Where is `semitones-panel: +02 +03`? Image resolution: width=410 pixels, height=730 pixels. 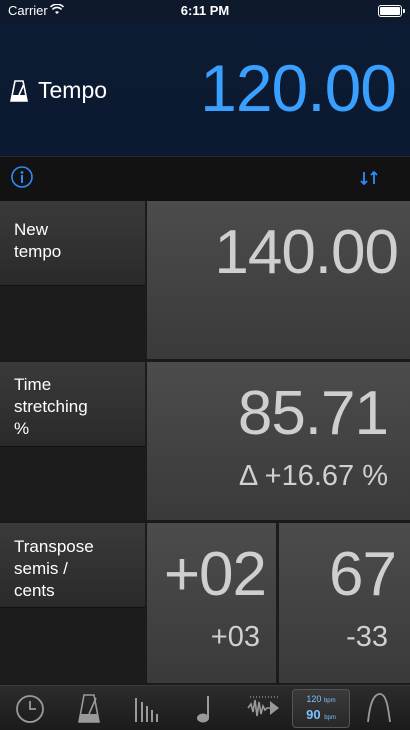
semitones-panel: +02 +03 is located at coordinates (211, 603).